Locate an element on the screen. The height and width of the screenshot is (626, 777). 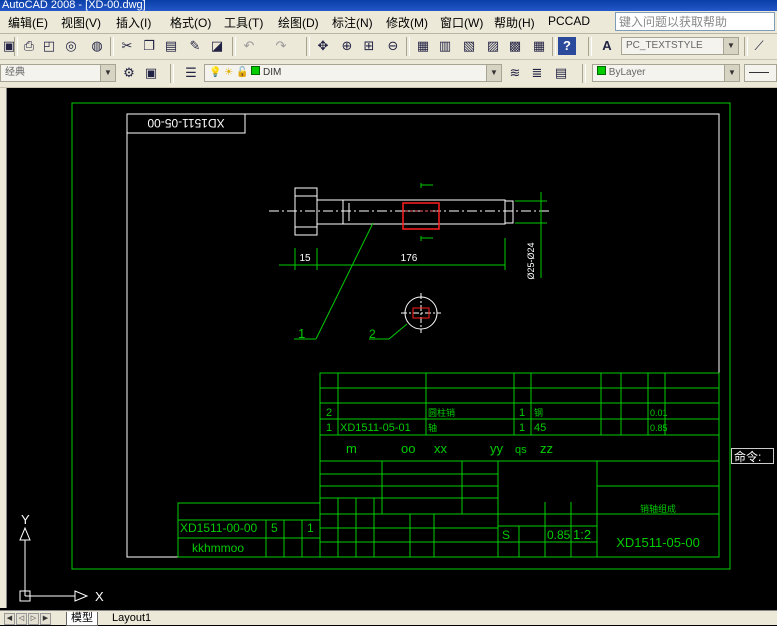
menu-dimension: 标注(N) is located at coordinates (352, 22).